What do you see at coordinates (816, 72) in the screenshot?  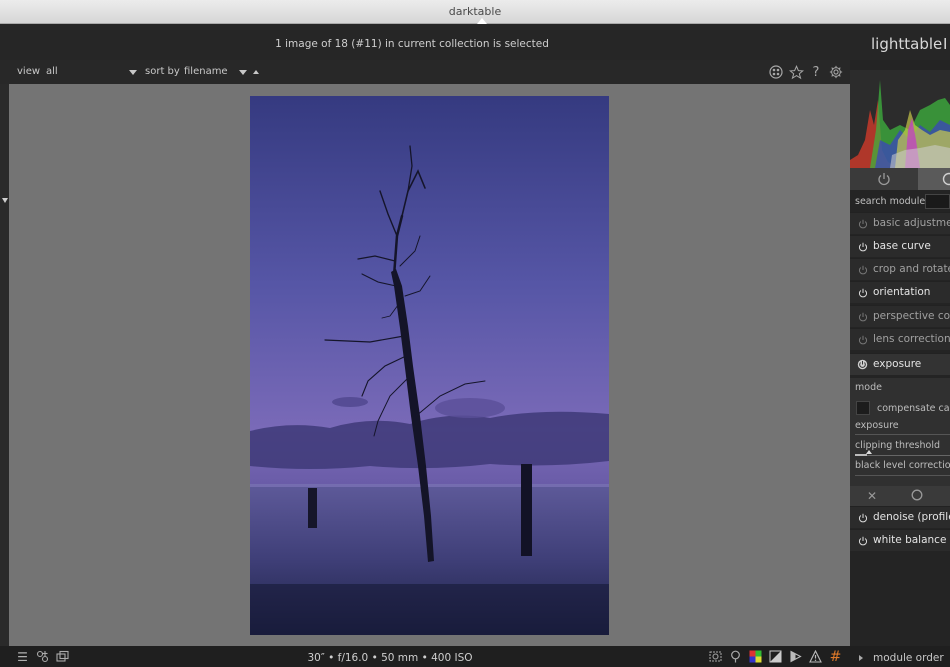 I see `help-icon: ?` at bounding box center [816, 72].